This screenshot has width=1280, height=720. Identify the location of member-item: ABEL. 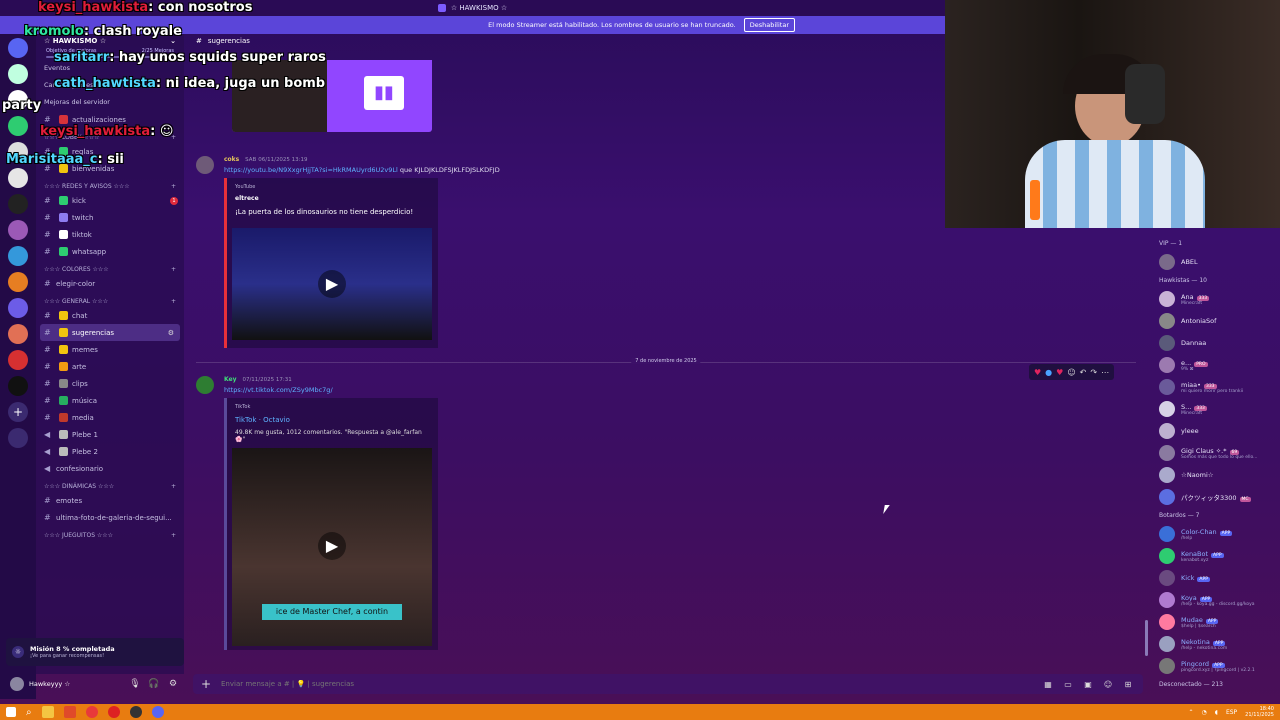
(1215, 262).